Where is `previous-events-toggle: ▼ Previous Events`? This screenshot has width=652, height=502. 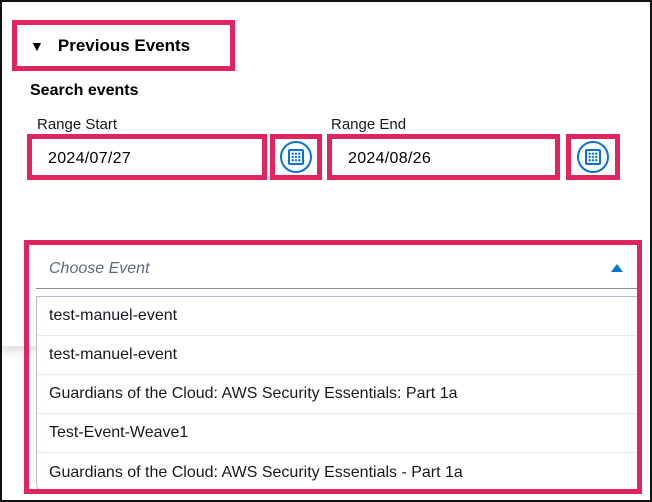 previous-events-toggle: ▼ Previous Events is located at coordinates (110, 46).